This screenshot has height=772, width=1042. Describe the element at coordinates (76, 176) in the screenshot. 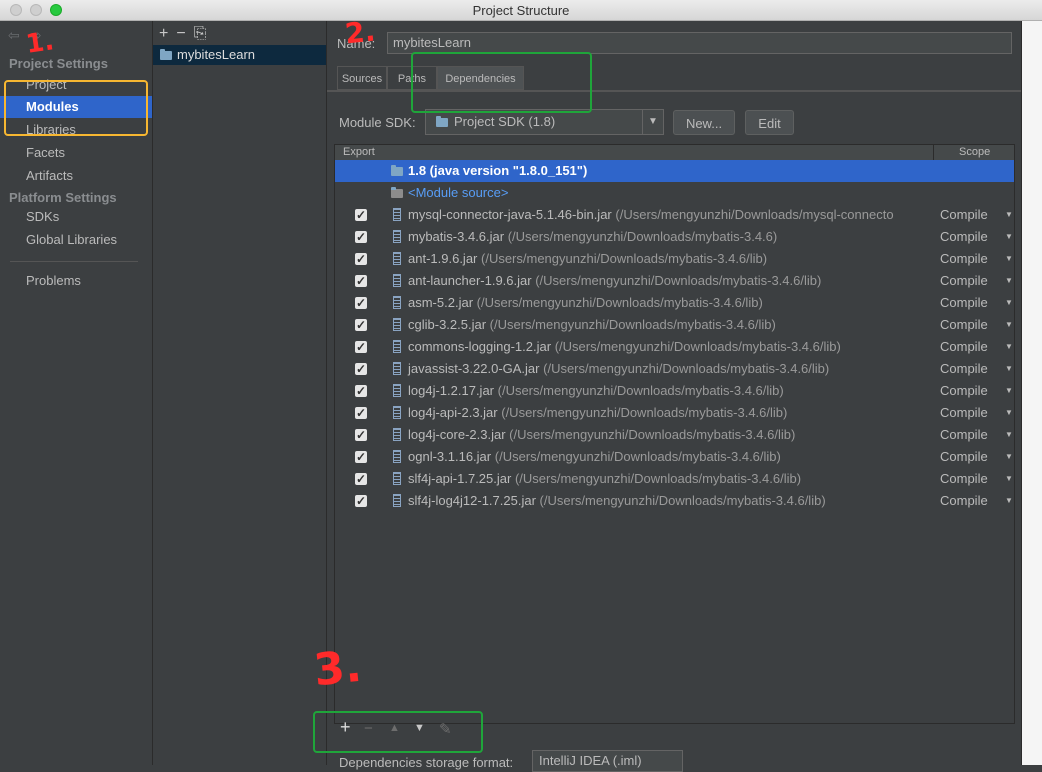

I see `sidebar-item-artifacts: Artifacts` at that location.